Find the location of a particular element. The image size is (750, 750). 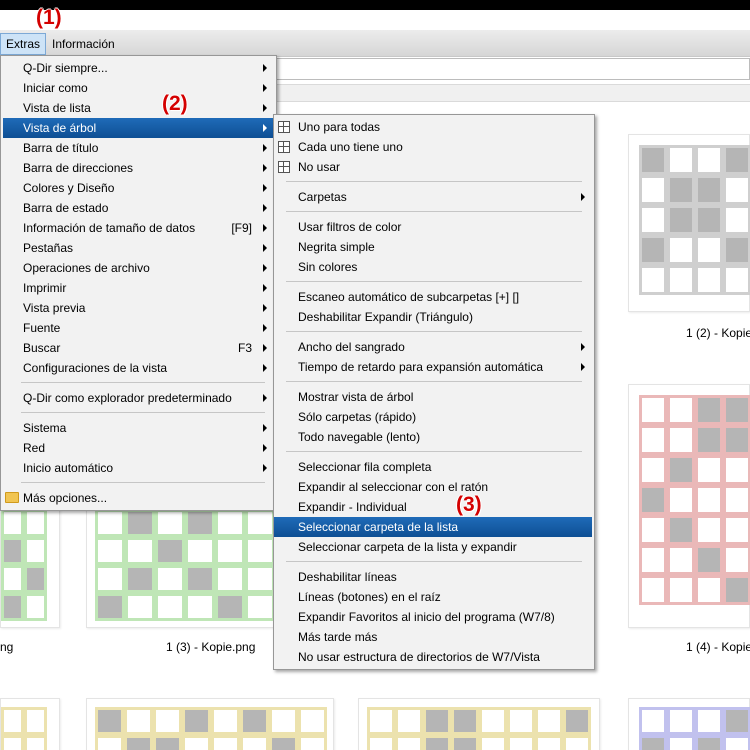

extras-item-red: Red is located at coordinates (138, 448).